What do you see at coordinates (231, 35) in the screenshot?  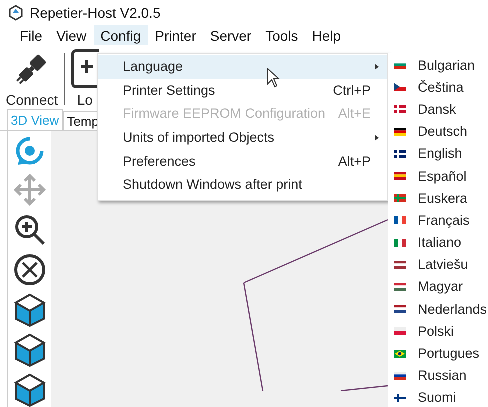 I see `menu-item: Server` at bounding box center [231, 35].